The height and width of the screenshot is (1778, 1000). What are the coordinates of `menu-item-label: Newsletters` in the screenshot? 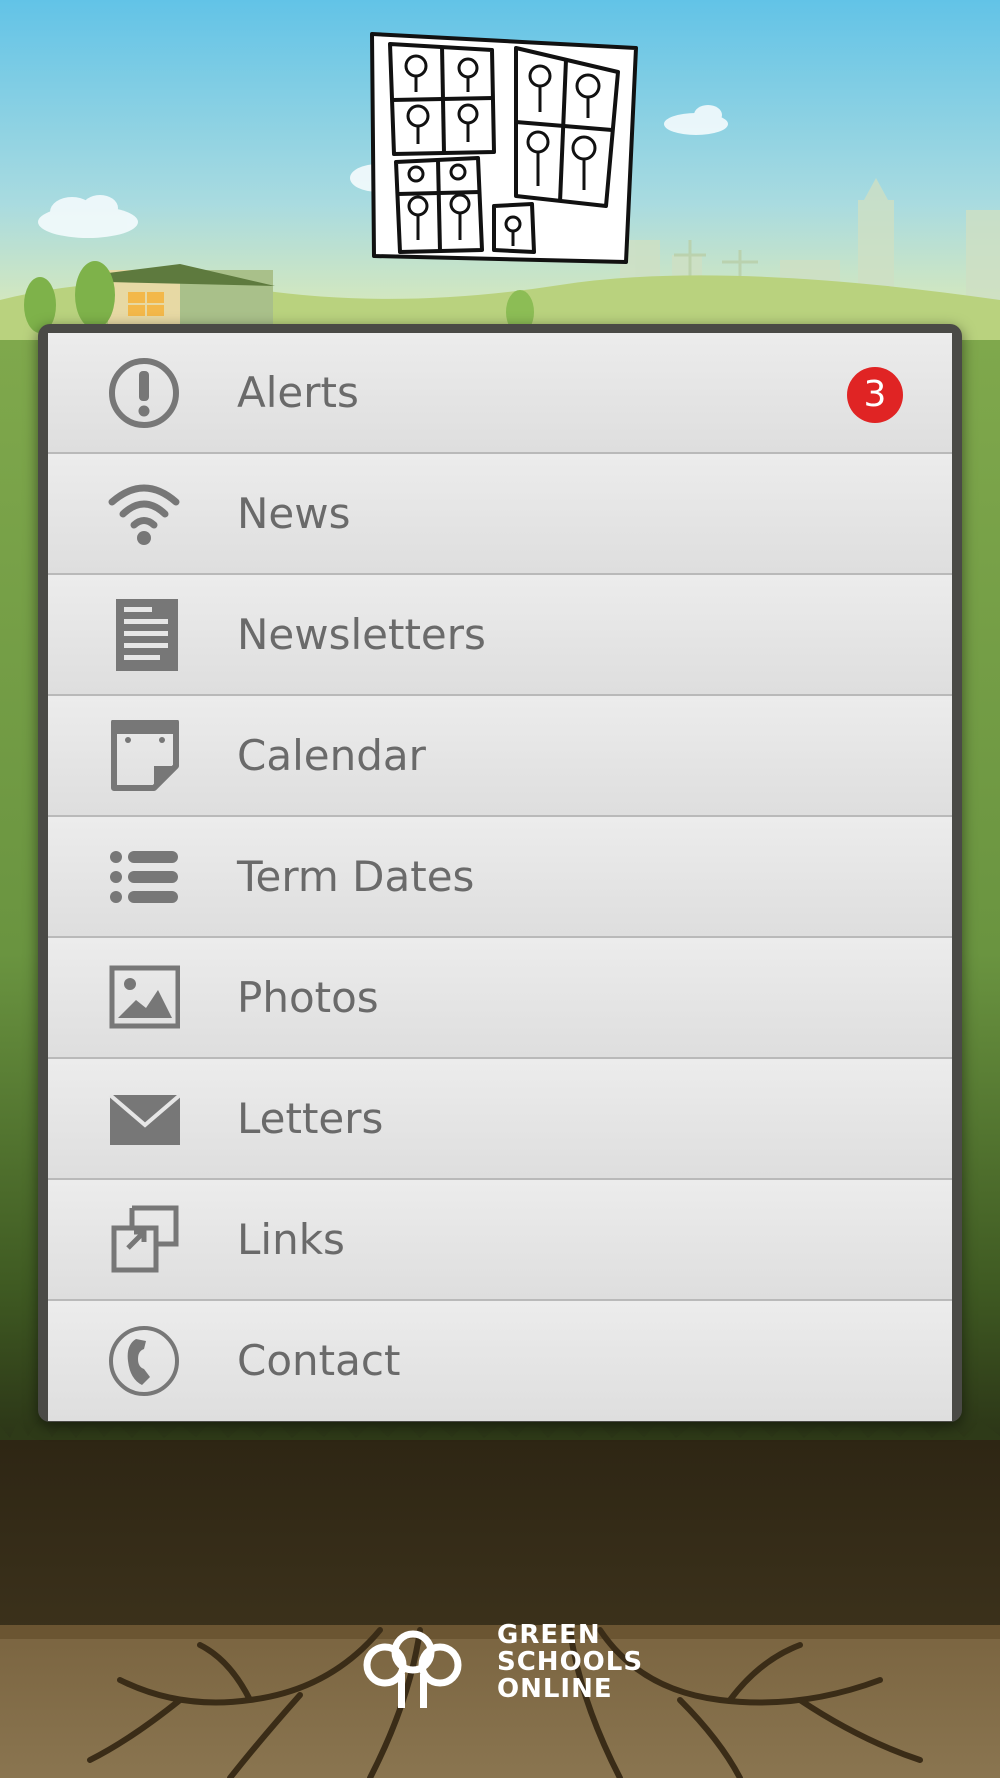 It's located at (361, 634).